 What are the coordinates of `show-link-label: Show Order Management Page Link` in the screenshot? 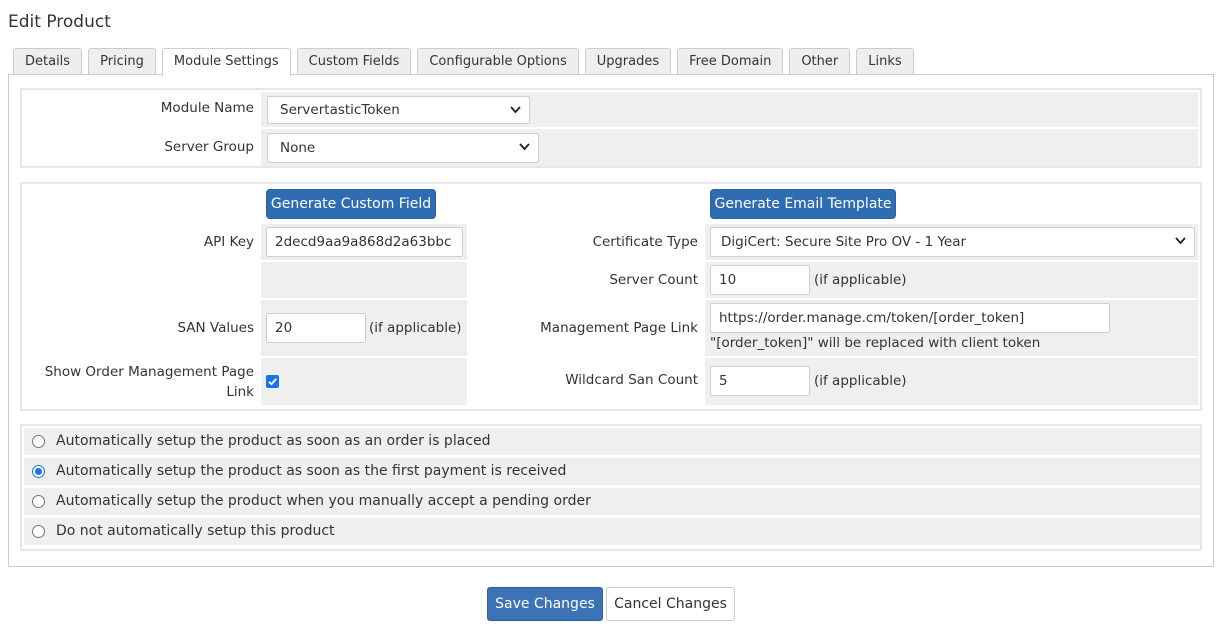 It's located at (138, 382).